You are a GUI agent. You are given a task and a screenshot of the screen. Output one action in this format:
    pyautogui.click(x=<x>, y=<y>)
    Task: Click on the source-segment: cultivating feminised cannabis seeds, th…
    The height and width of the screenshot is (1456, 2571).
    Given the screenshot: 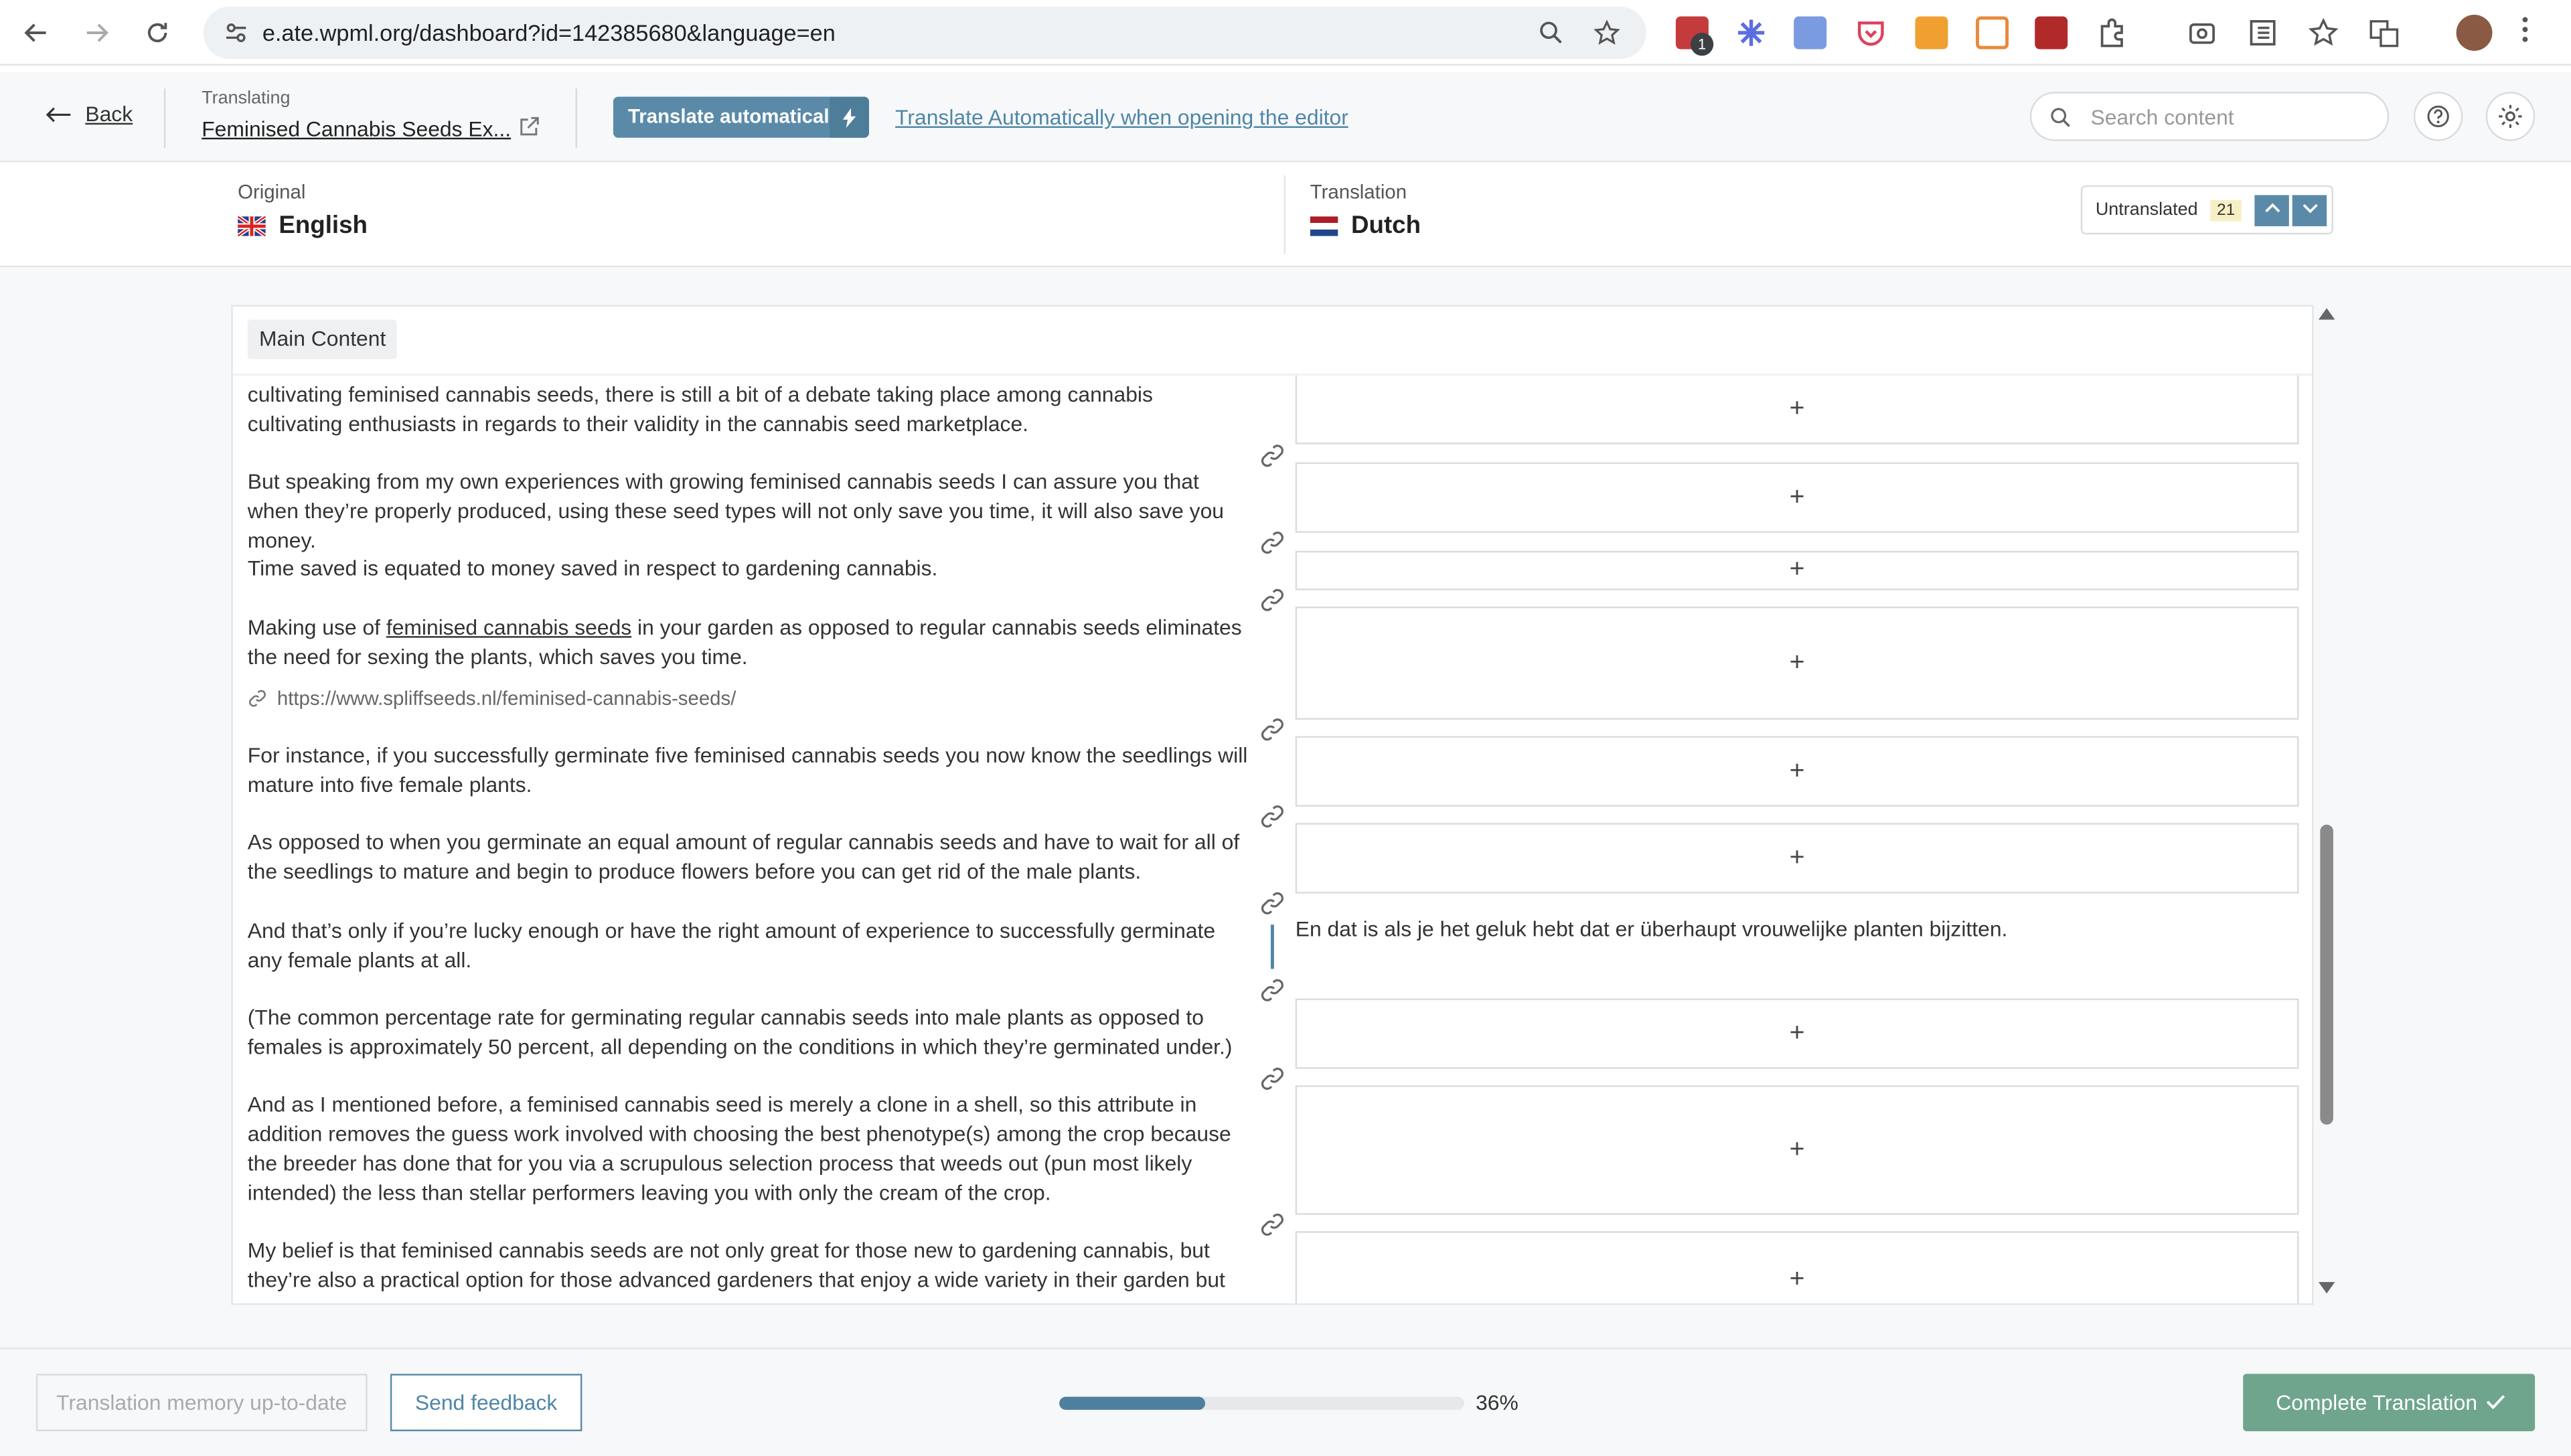 What is the action you would take?
    pyautogui.click(x=749, y=409)
    